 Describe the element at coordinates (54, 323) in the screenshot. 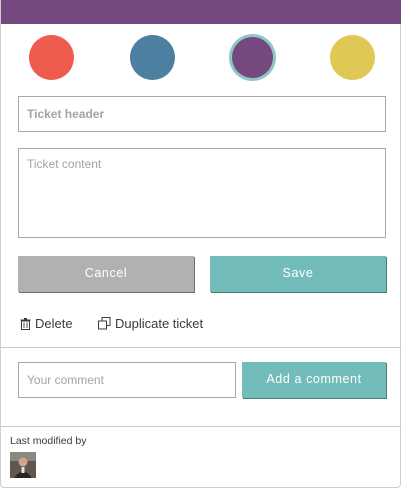

I see `delete-label: Delete` at that location.